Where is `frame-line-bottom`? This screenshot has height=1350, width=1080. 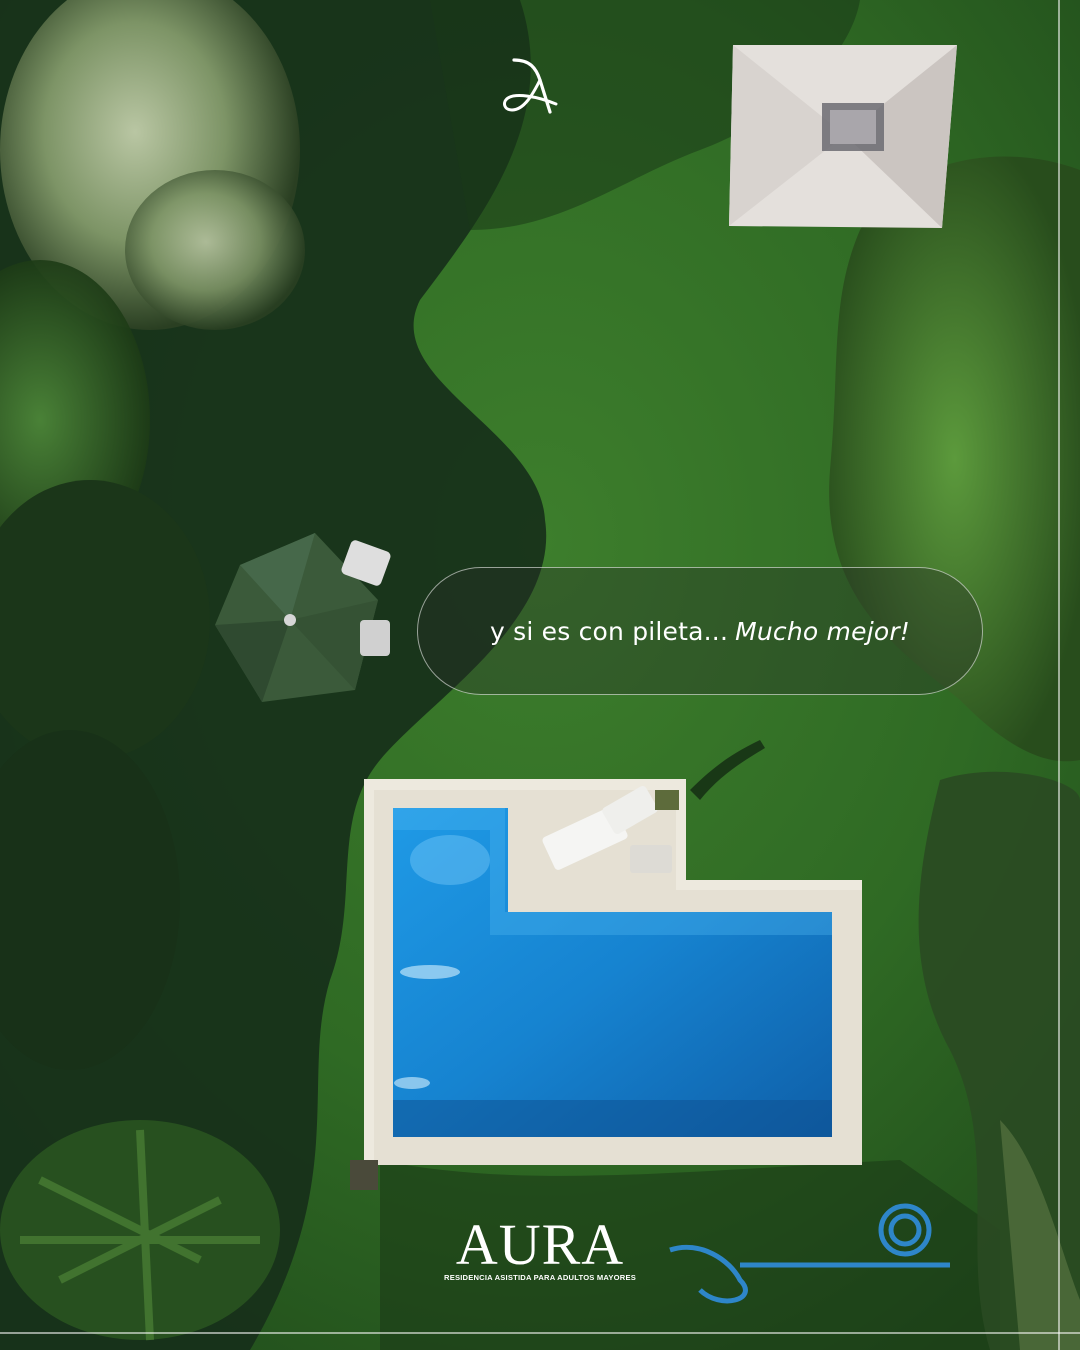
frame-line-bottom is located at coordinates (540, 1333).